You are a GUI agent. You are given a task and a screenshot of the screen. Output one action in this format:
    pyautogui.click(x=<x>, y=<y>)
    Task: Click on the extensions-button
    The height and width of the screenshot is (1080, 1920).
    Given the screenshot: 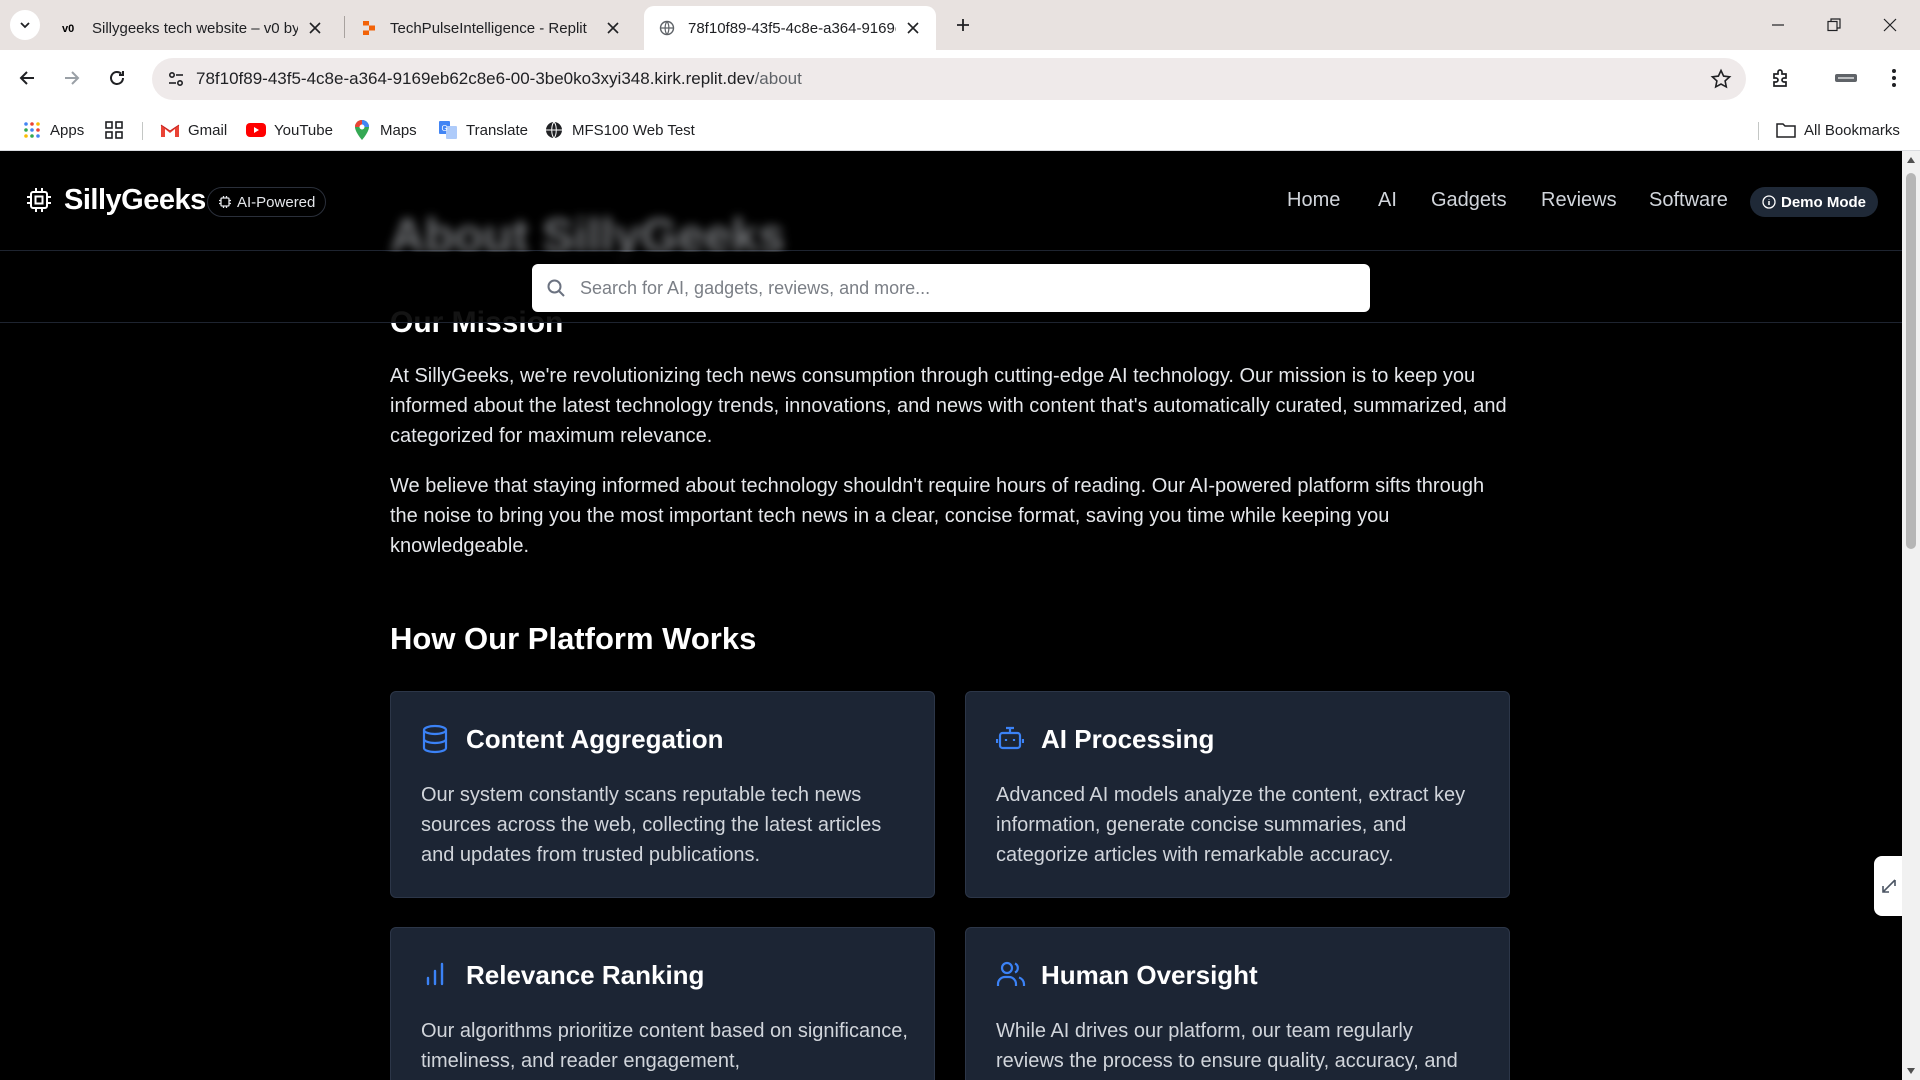 What is the action you would take?
    pyautogui.click(x=1781, y=78)
    